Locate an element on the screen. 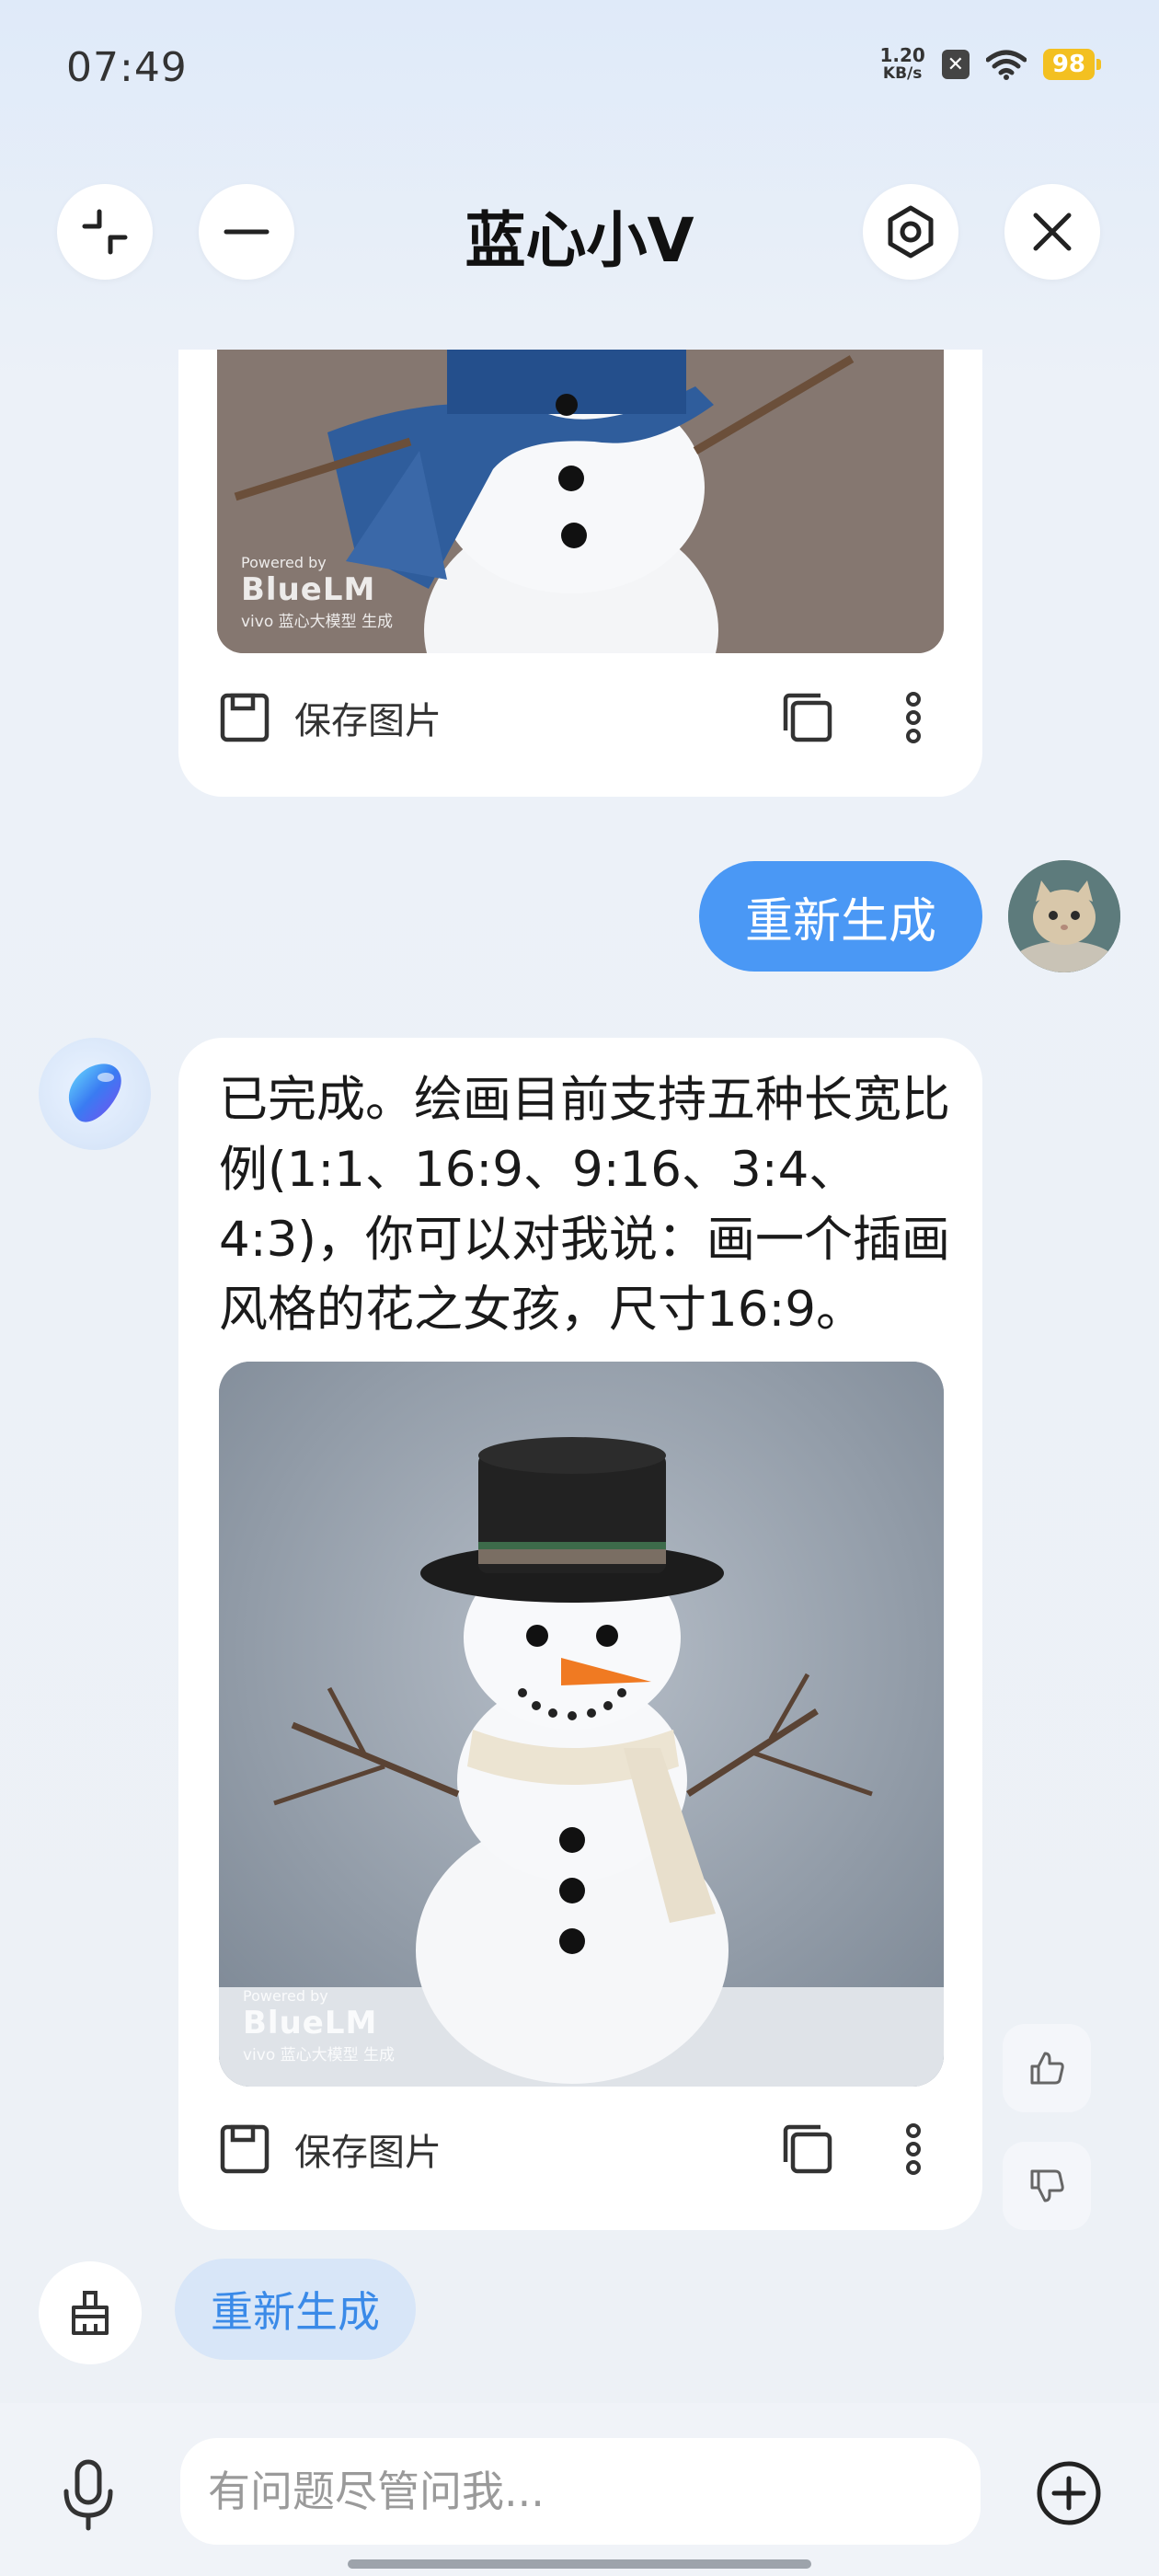 Image resolution: width=1159 pixels, height=2576 pixels. like-button is located at coordinates (1047, 2068).